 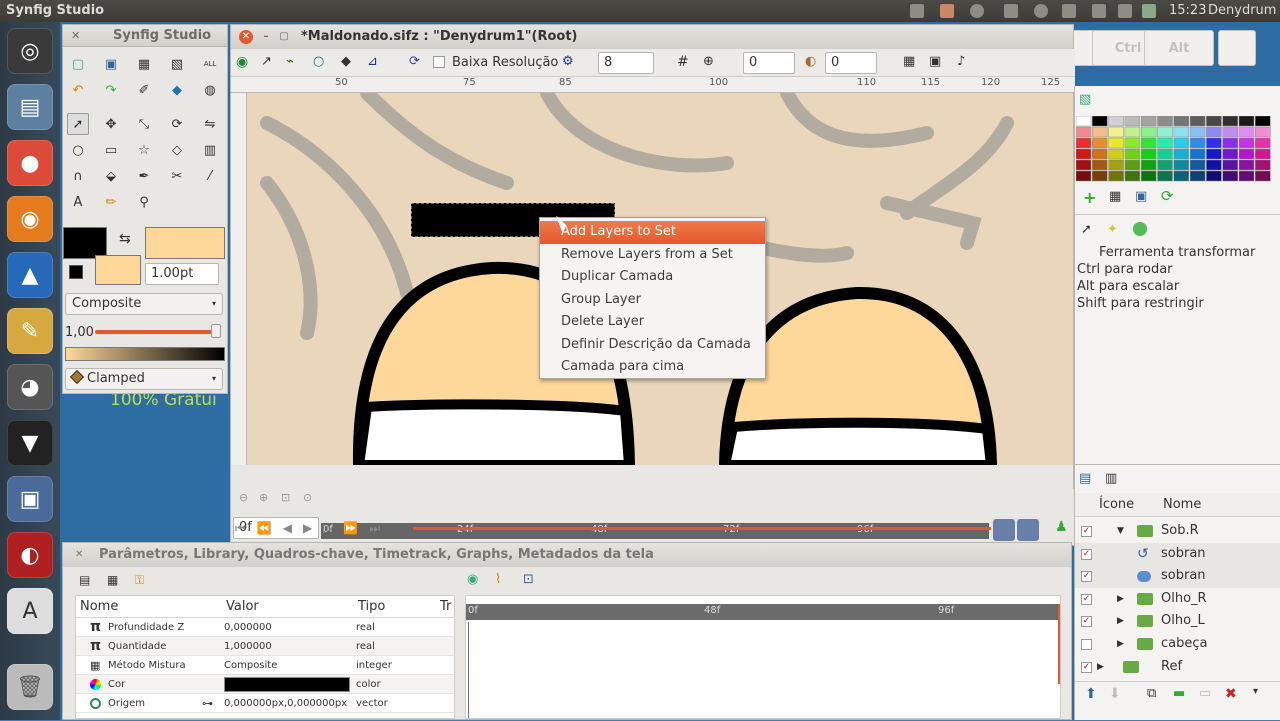 I want to click on inkscape-alt-icon: ▼, so click(x=30, y=443).